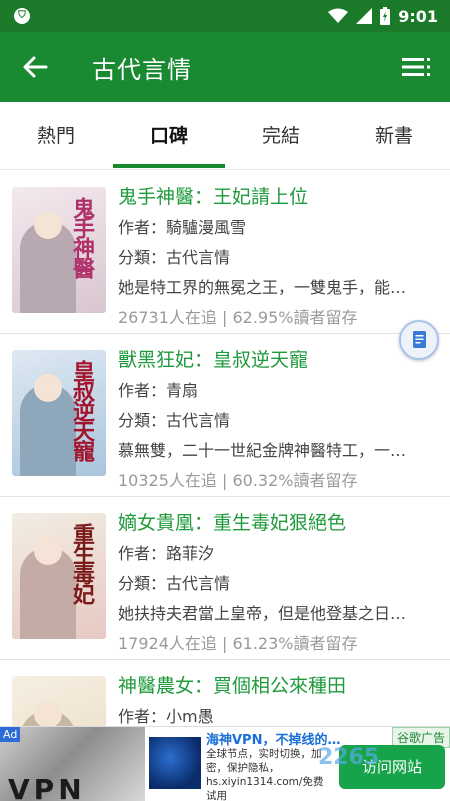 The height and width of the screenshot is (801, 450). What do you see at coordinates (59, 576) in the screenshot?
I see `book-cover: 重生毒妃` at bounding box center [59, 576].